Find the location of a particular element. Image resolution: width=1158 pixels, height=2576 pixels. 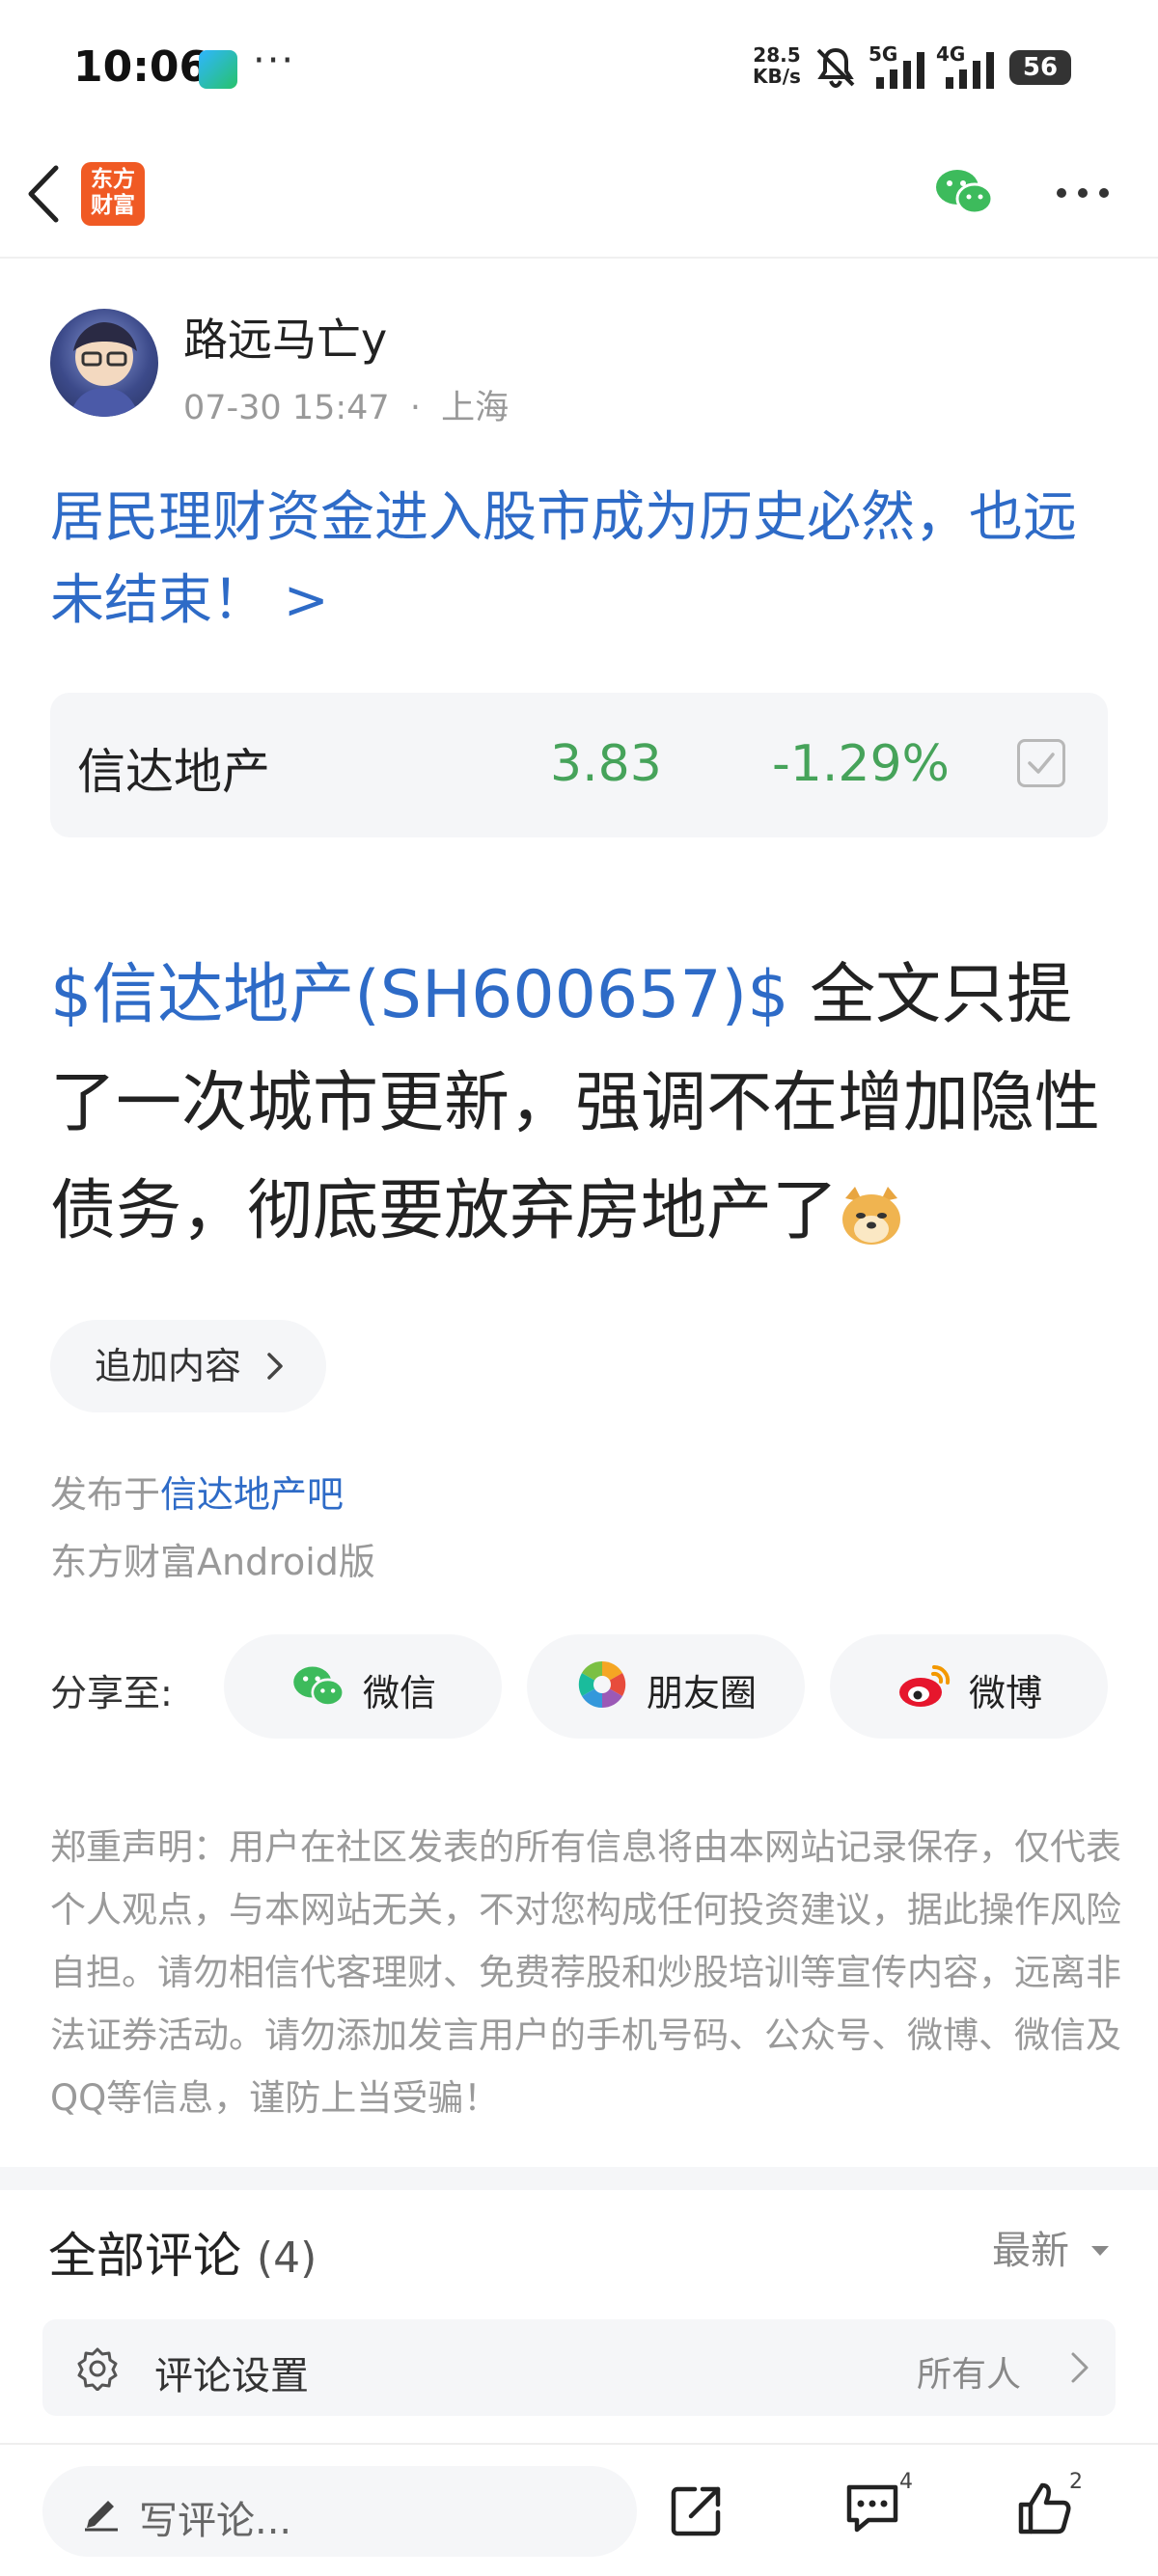

share-wechat-button: 微信 is located at coordinates (363, 1687).